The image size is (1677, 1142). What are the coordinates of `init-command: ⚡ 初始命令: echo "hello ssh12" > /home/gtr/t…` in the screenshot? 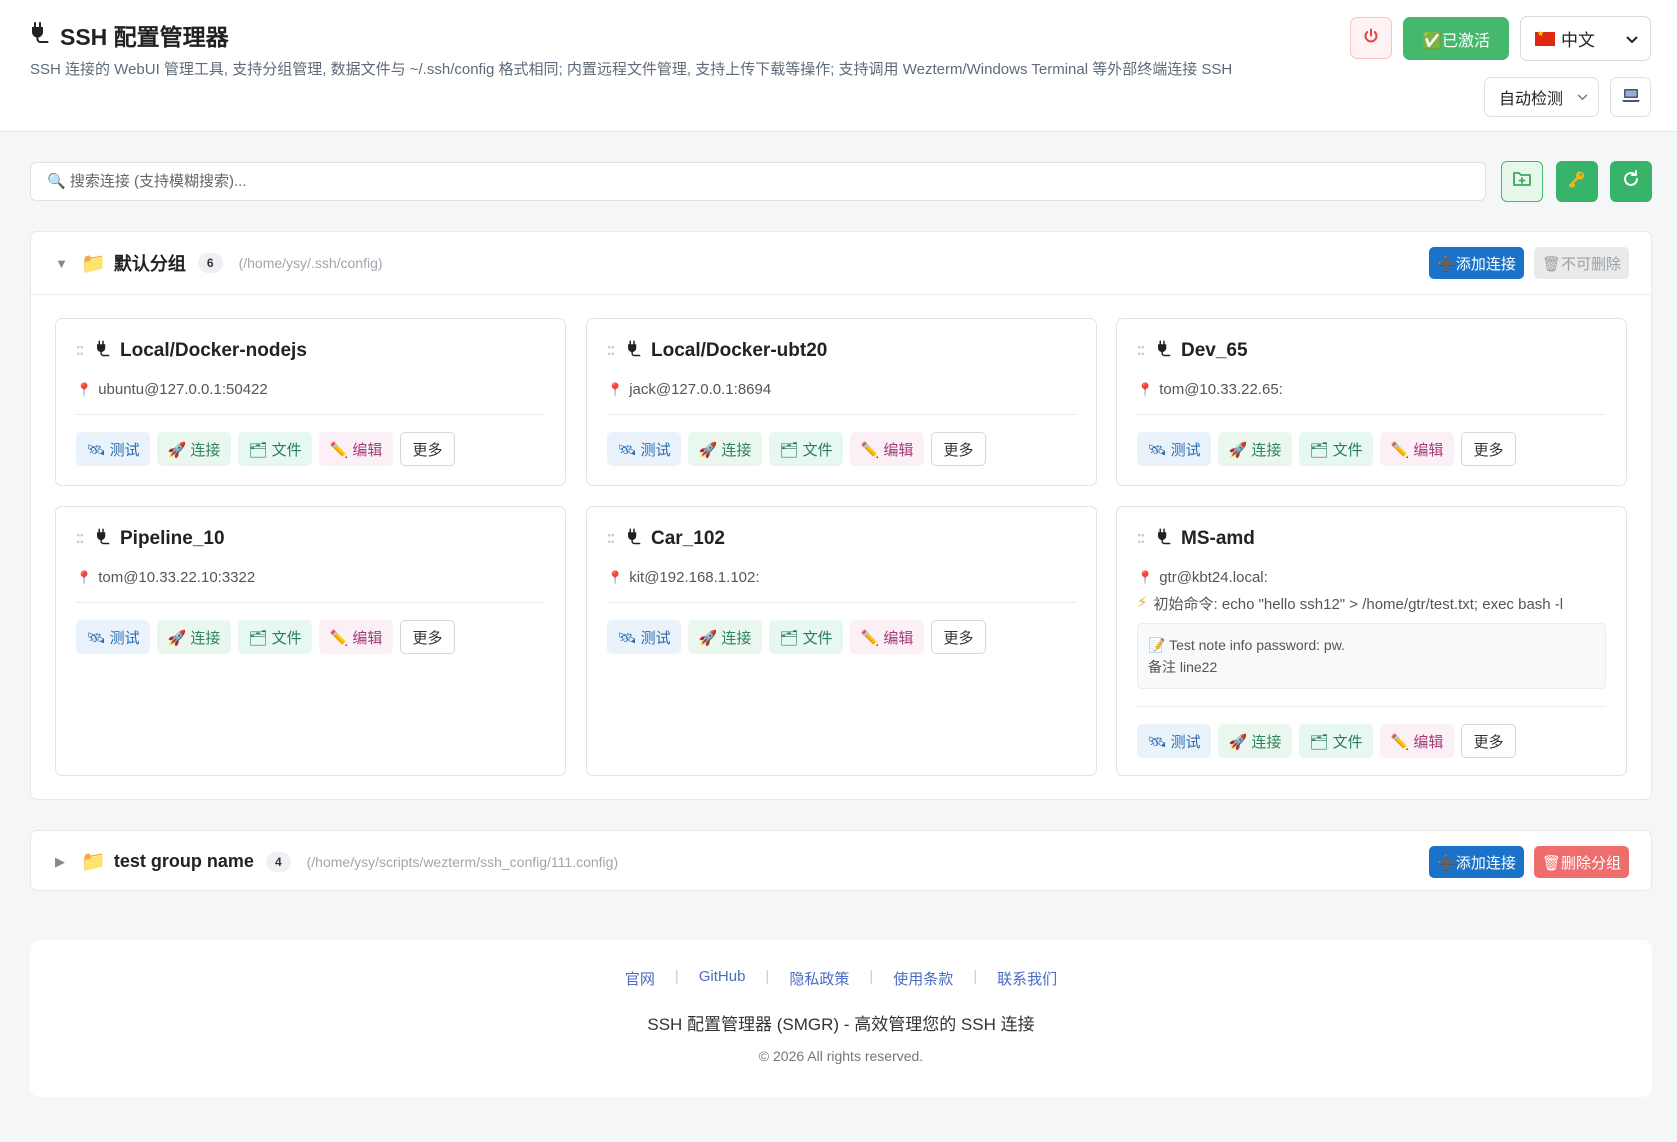 It's located at (1350, 603).